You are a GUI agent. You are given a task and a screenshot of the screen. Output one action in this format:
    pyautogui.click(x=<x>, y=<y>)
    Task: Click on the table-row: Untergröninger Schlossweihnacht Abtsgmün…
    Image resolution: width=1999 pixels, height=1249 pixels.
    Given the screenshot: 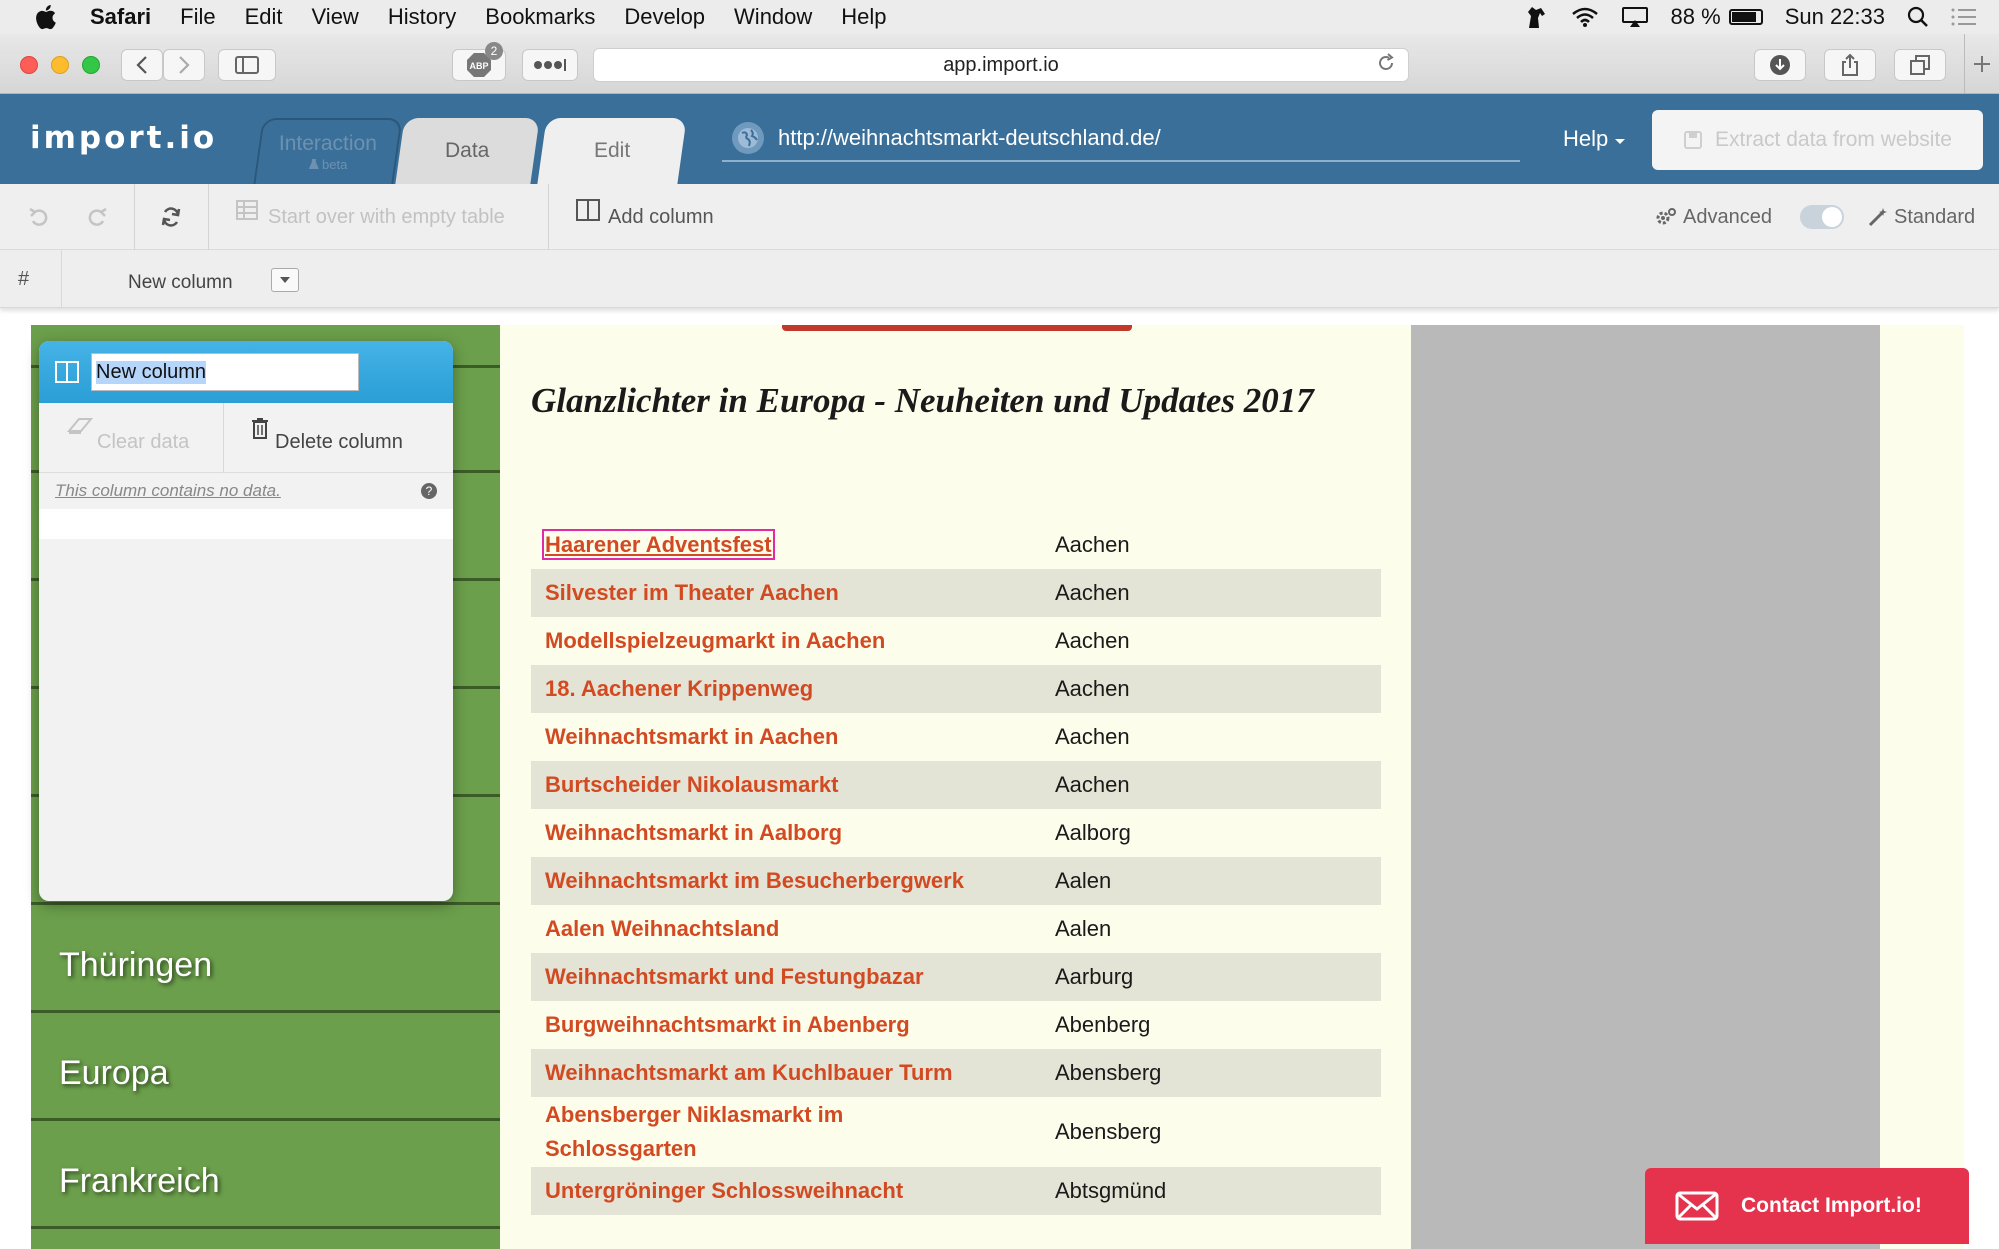 What is the action you would take?
    pyautogui.click(x=956, y=1191)
    